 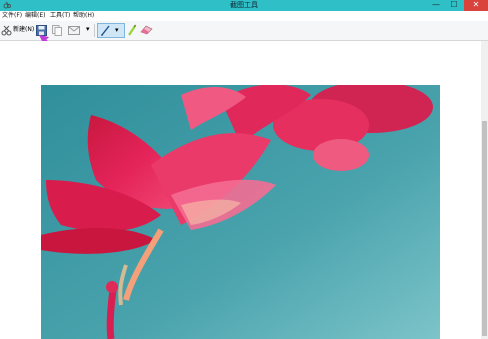 I want to click on eraser-icon, so click(x=146, y=30).